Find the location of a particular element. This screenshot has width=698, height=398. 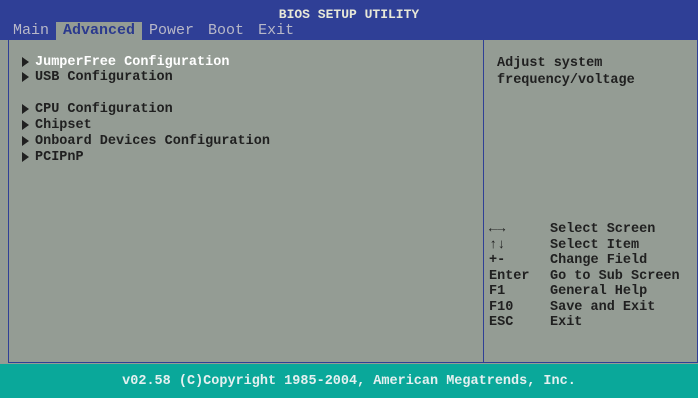

key-row-select-item: ↑↓ Select Item is located at coordinates (584, 246).